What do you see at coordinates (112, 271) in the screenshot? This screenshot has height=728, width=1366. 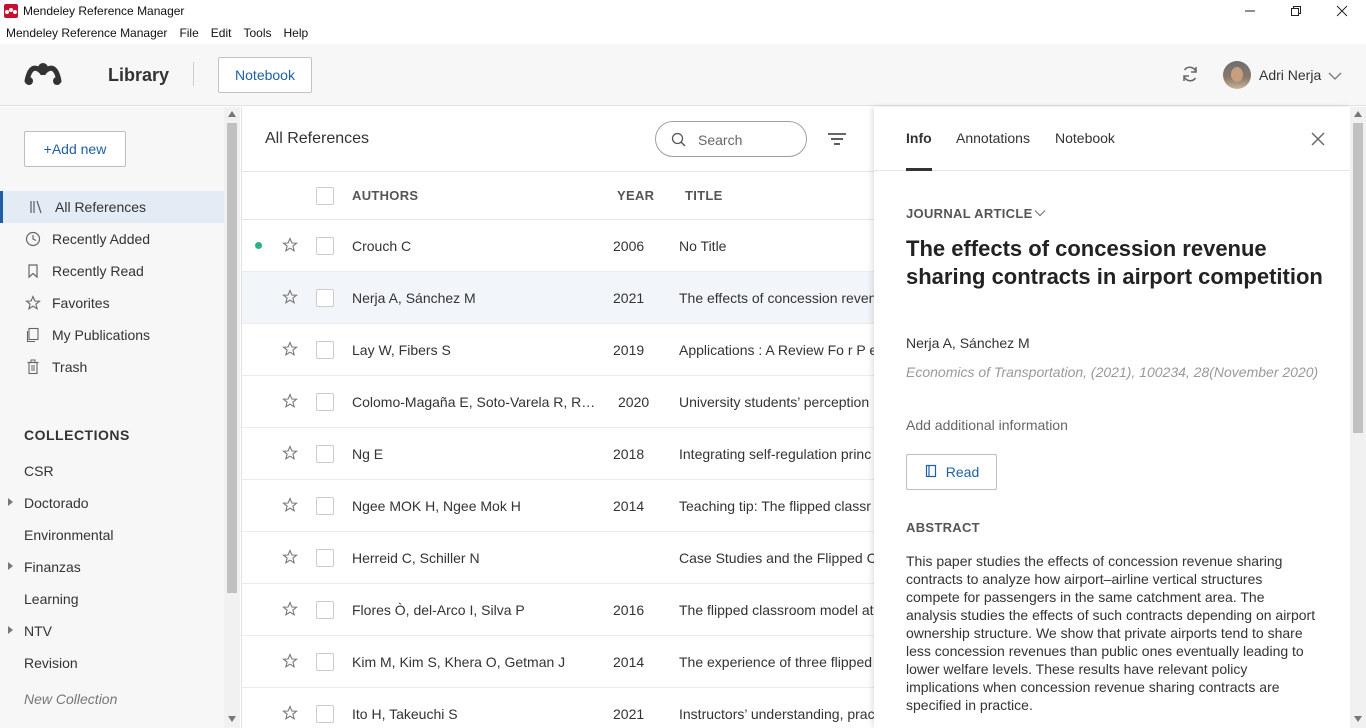 I see `sidebar-item-recently-read: Recently Read` at bounding box center [112, 271].